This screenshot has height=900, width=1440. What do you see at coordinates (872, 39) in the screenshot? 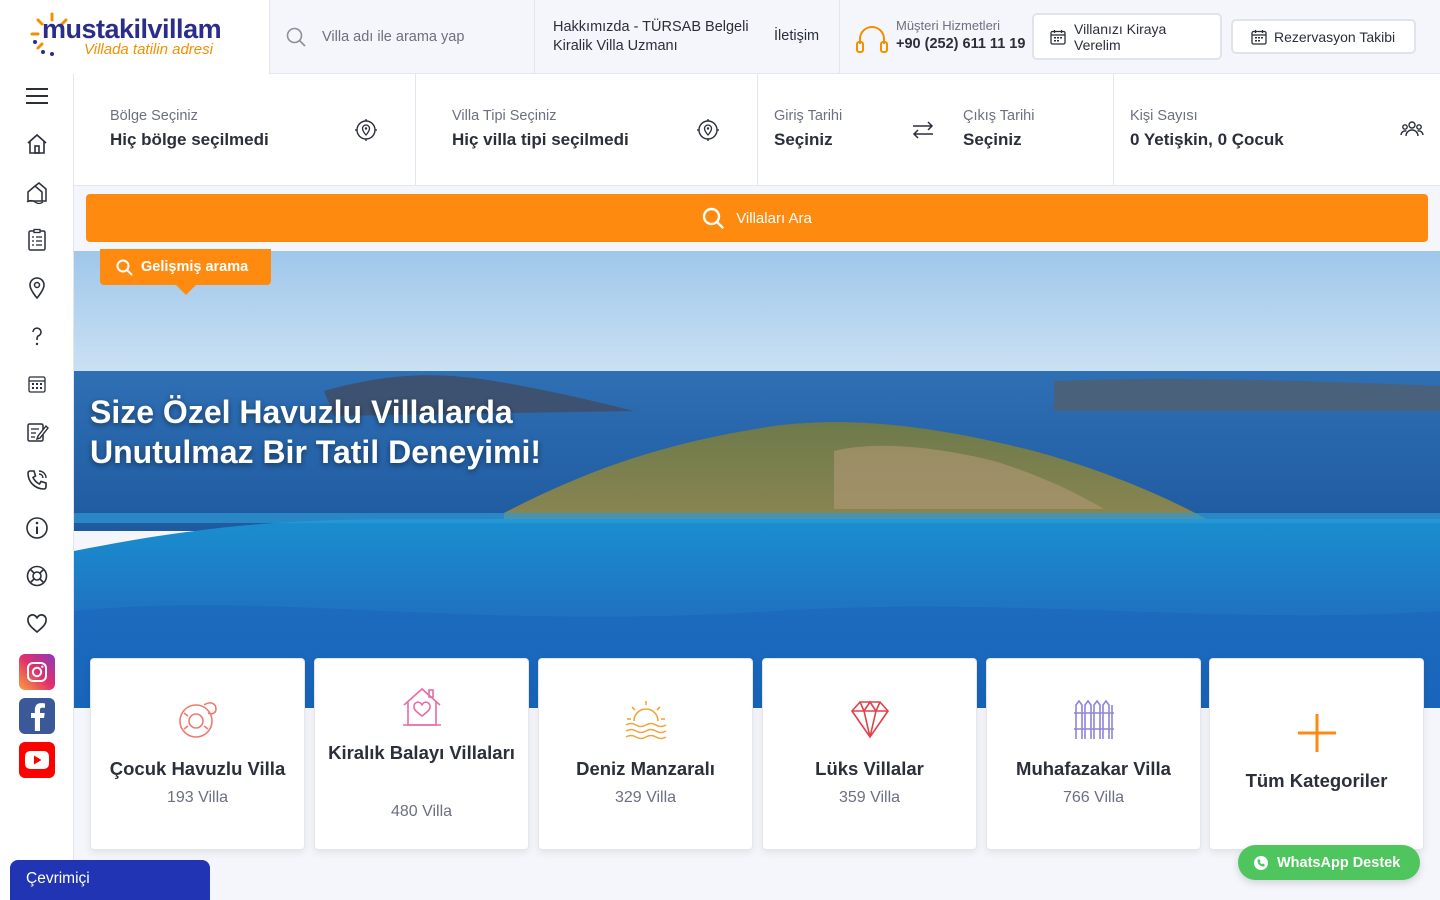
I see `headset-icon` at bounding box center [872, 39].